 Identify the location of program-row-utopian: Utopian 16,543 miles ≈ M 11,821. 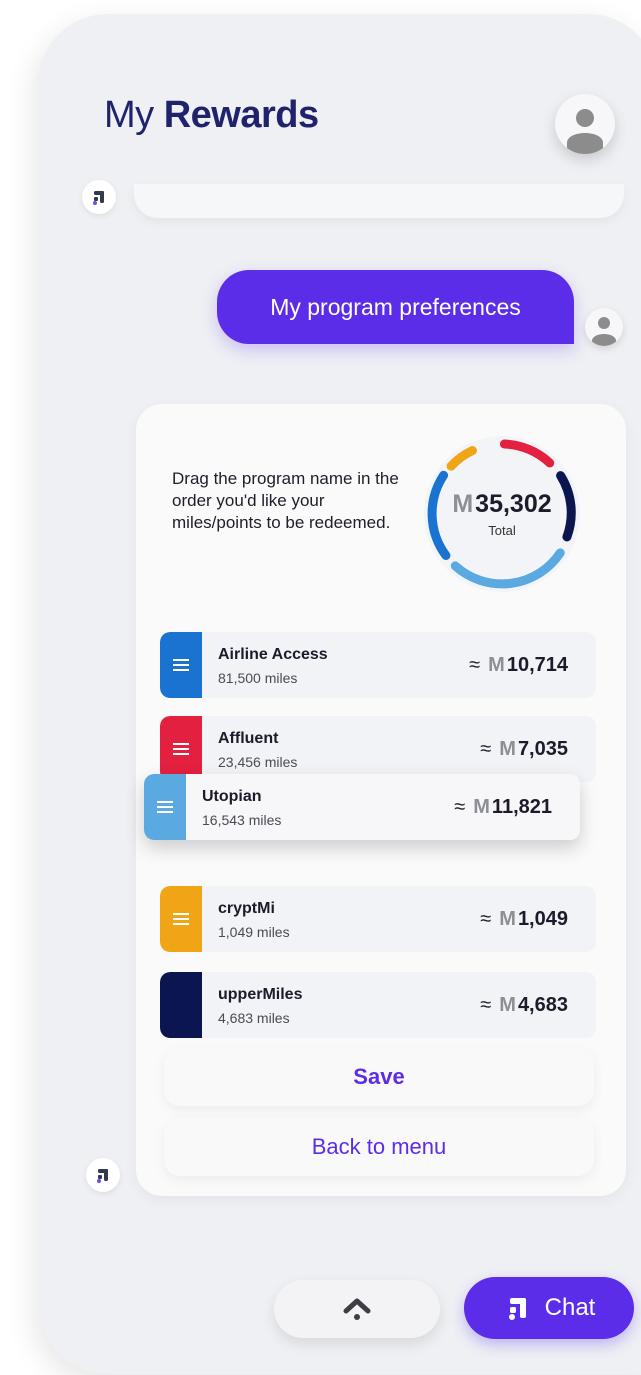
(362, 807).